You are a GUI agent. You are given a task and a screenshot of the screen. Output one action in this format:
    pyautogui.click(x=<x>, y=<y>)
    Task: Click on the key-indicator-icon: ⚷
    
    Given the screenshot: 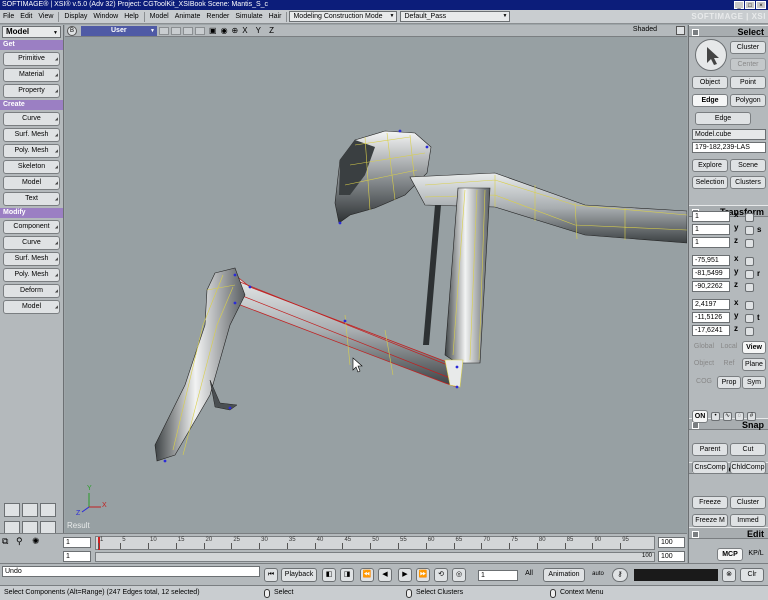 What is the action you would take?
    pyautogui.click(x=620, y=575)
    